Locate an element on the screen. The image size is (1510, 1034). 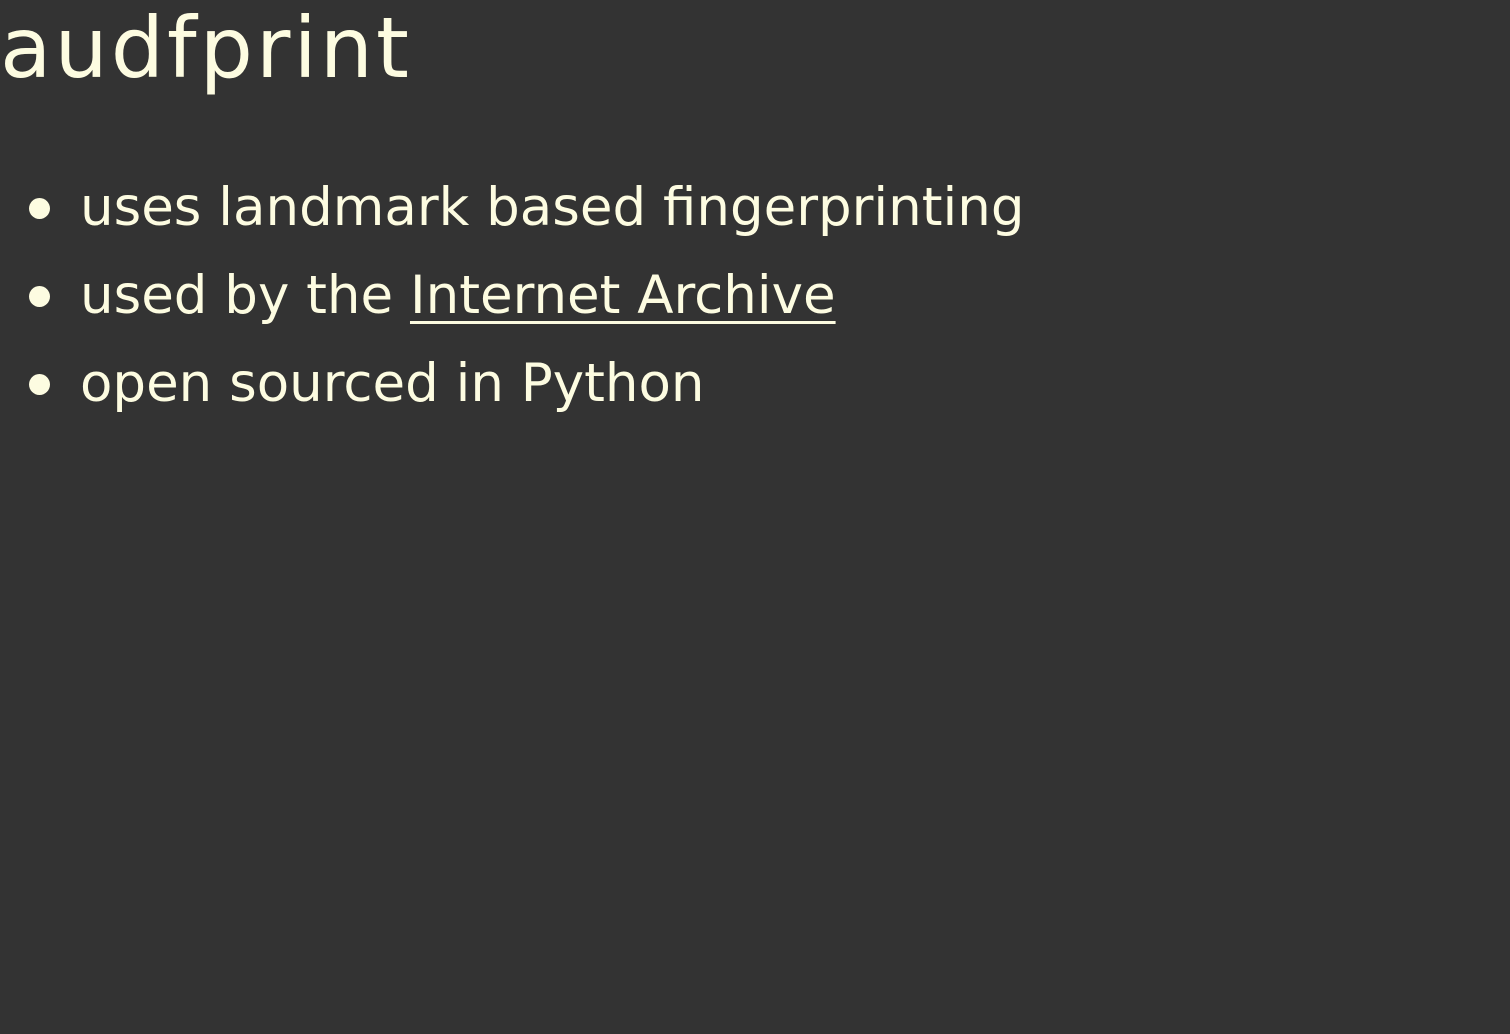
bullet-item-open-source: open sourced in Python is located at coordinates (512, 384).